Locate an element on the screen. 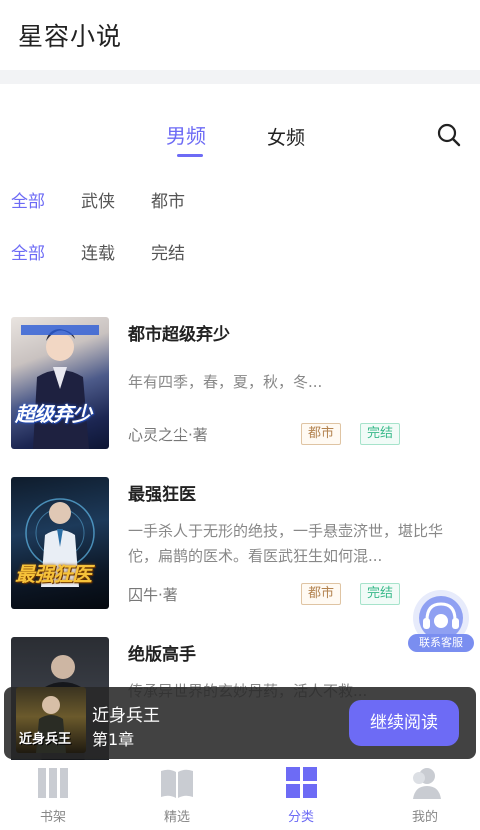 The image size is (480, 830). continue-cover-title: 近身兵王 is located at coordinates (45, 739).